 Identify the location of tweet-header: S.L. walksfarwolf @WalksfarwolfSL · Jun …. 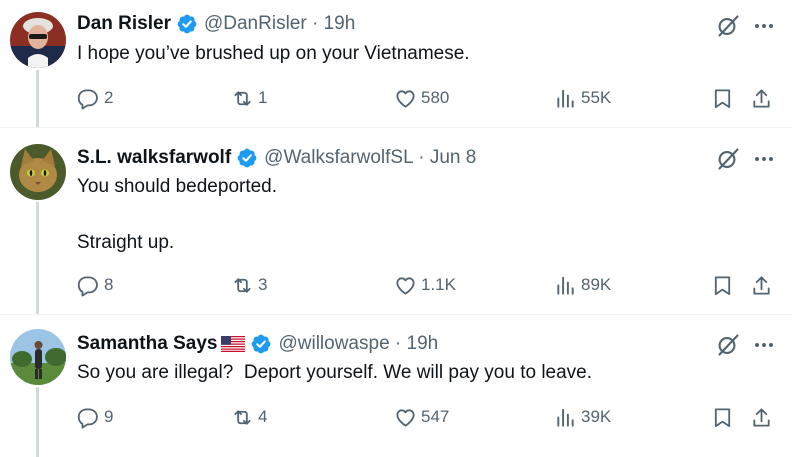
(276, 158).